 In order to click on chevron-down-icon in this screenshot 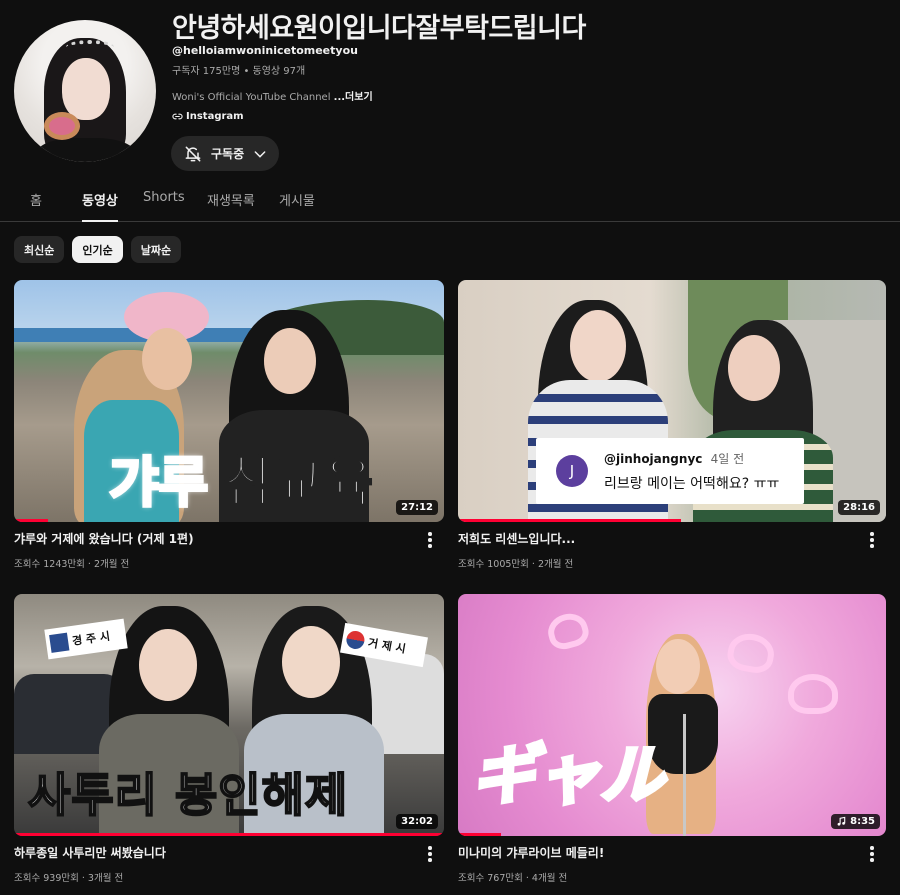, I will do `click(260, 154)`.